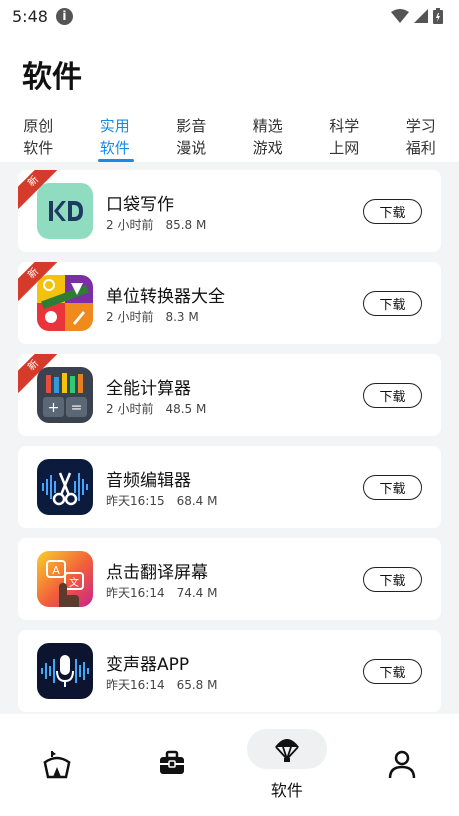 The width and height of the screenshot is (459, 816). I want to click on app-meta: 昨天16:15 68.4 M, so click(161, 500).